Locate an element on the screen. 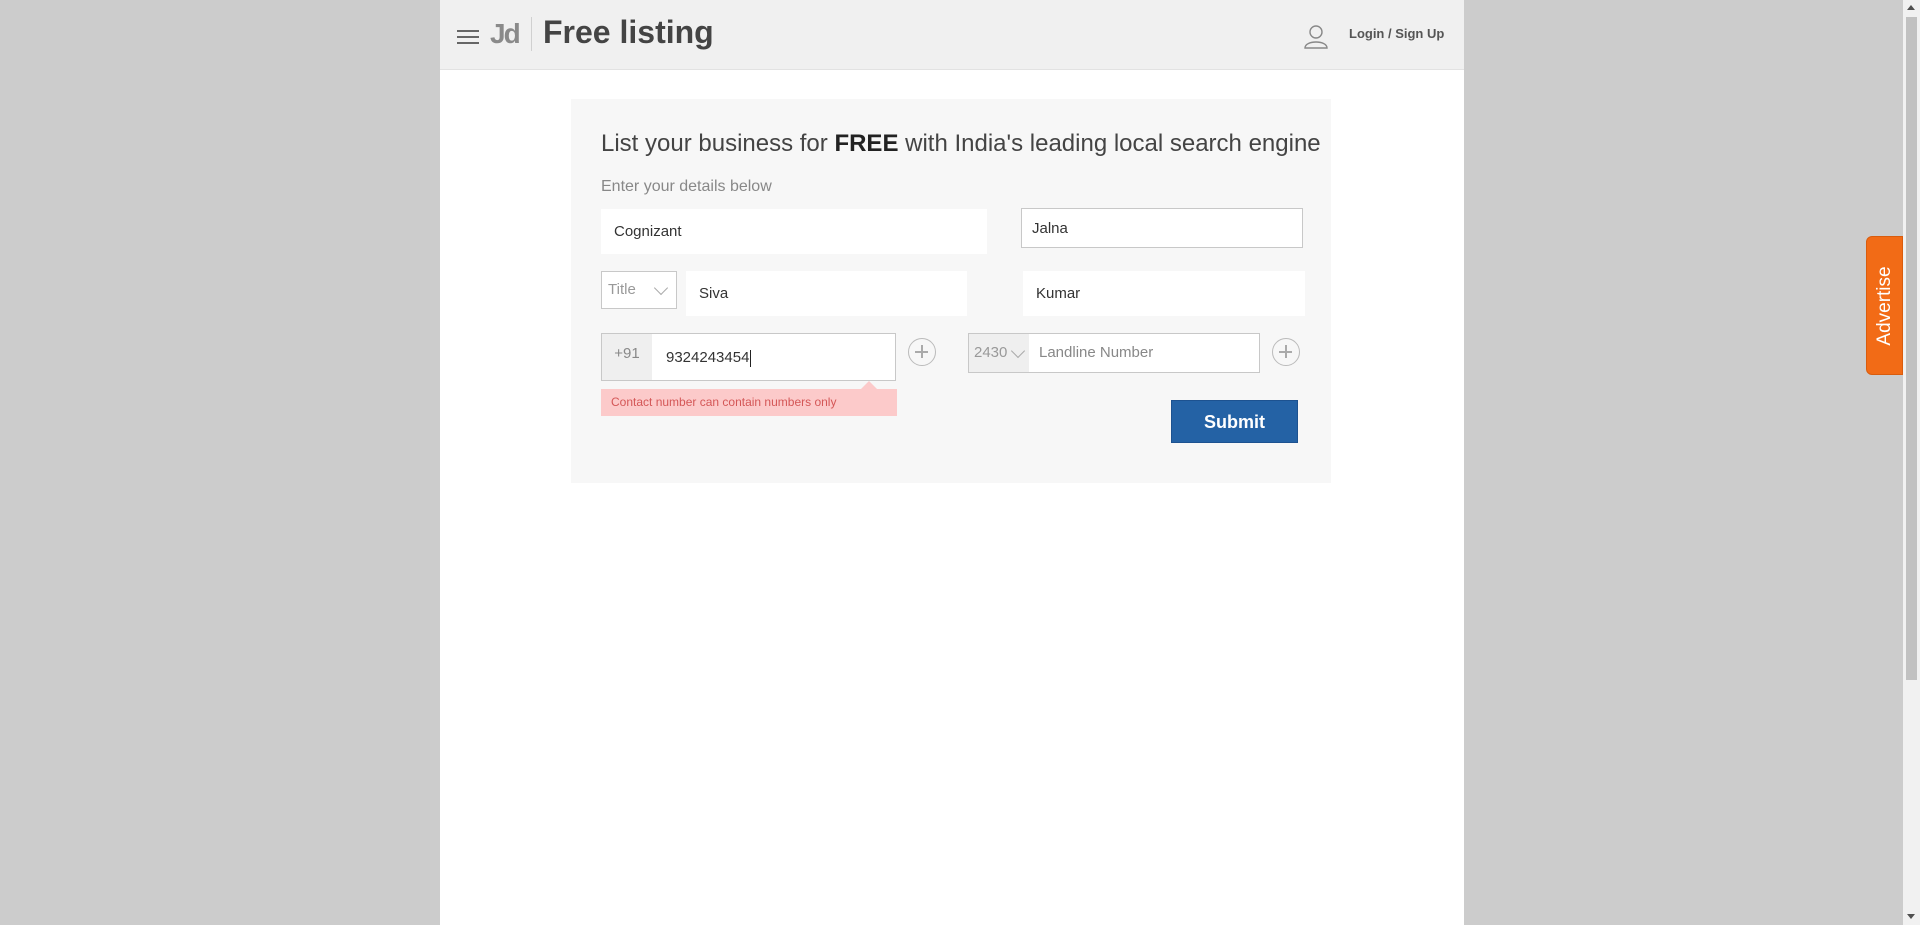 This screenshot has width=1920, height=925. user-icon is located at coordinates (1316, 36).